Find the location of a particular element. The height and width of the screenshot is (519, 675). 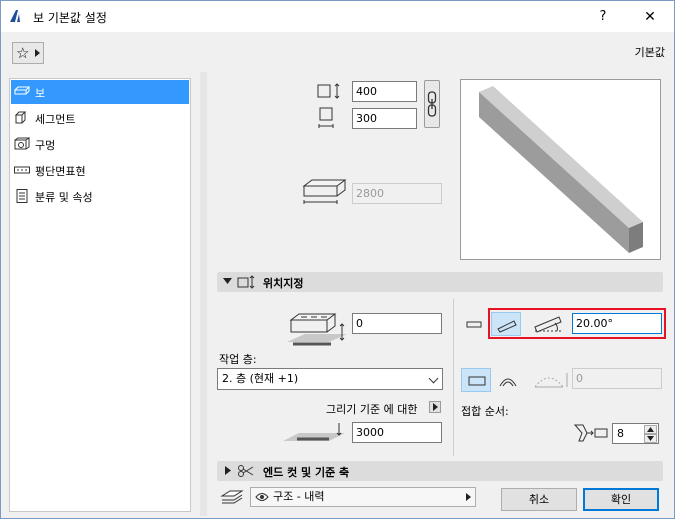

positioning-section-title: 위치지정 is located at coordinates (283, 283).